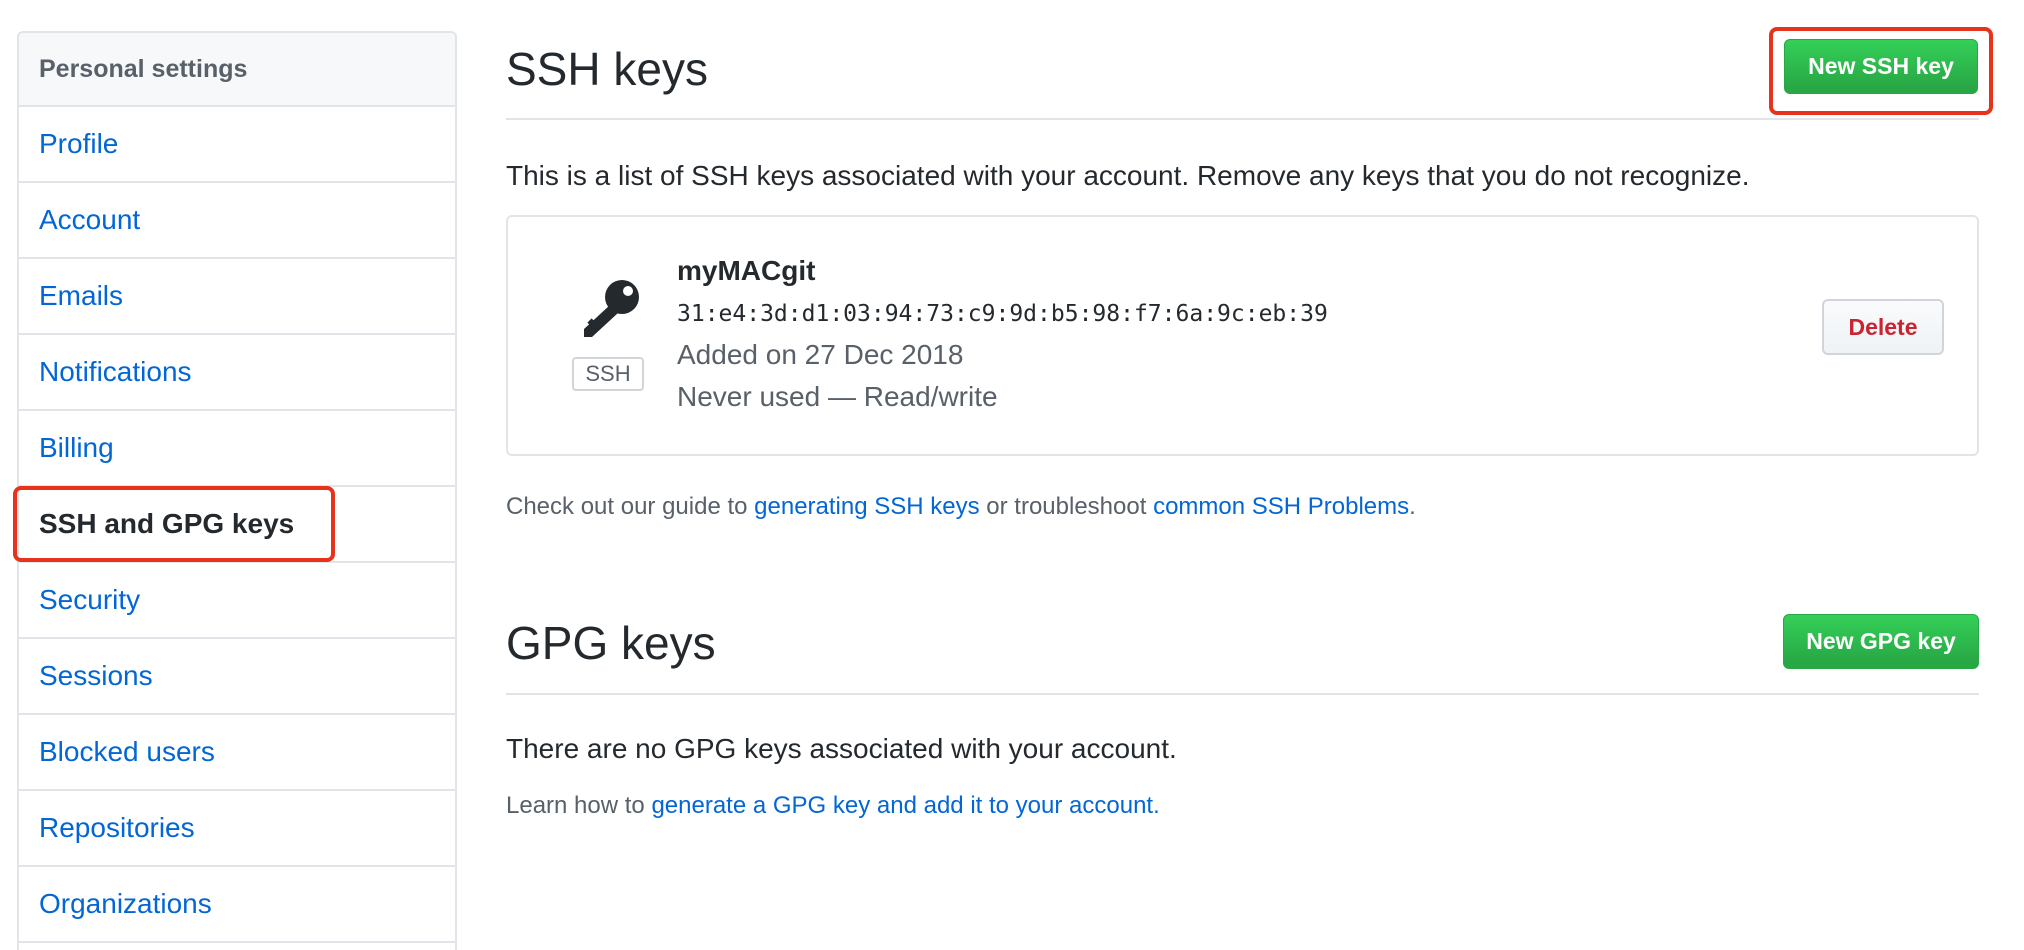 This screenshot has height=950, width=2024. What do you see at coordinates (866, 506) in the screenshot?
I see `generating-ssh-keys-link: generating SSH keys` at bounding box center [866, 506].